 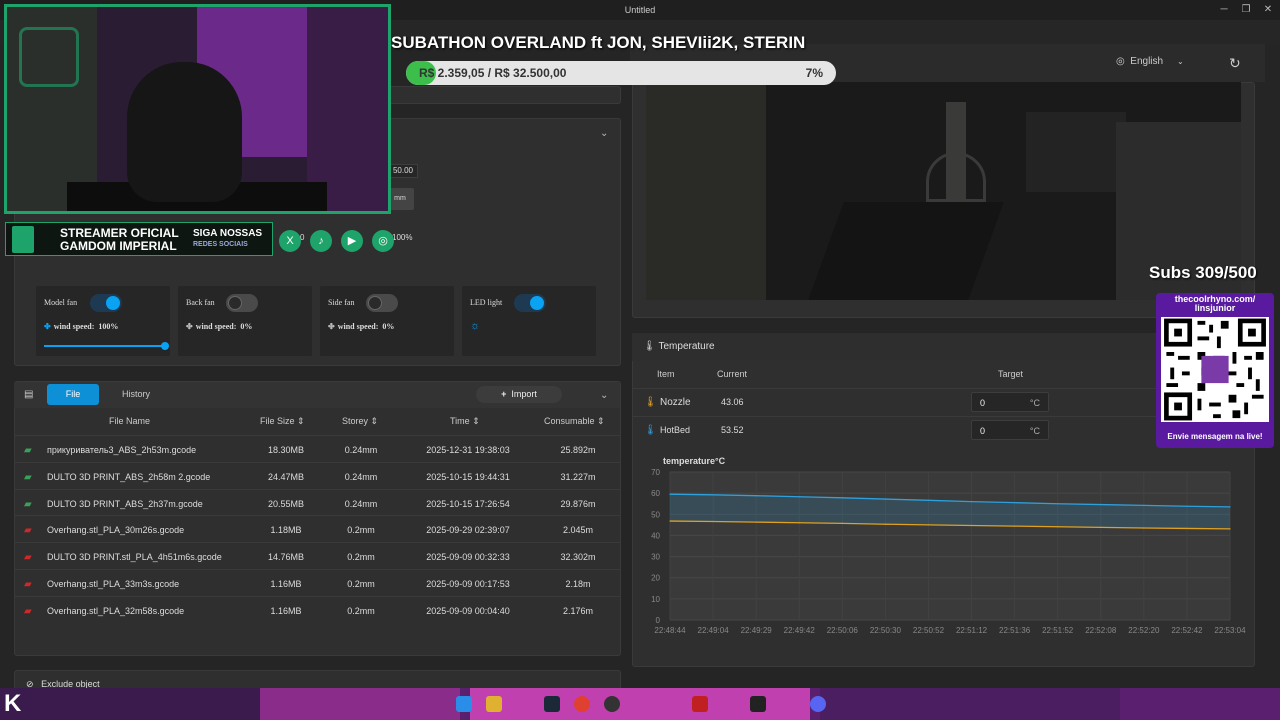 What do you see at coordinates (122, 450) in the screenshot?
I see `file-name: прикуриватель3_ABS_2h53m.gcode` at bounding box center [122, 450].